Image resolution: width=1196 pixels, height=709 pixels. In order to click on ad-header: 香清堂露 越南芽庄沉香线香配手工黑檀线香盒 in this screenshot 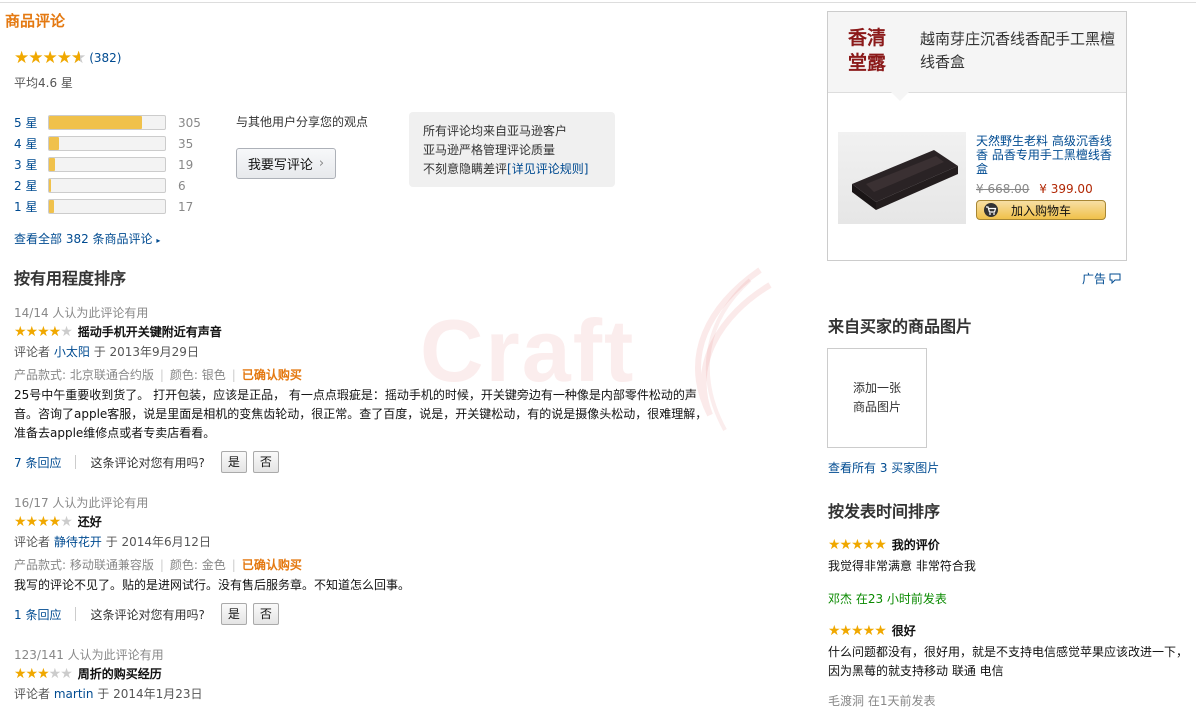, I will do `click(977, 52)`.